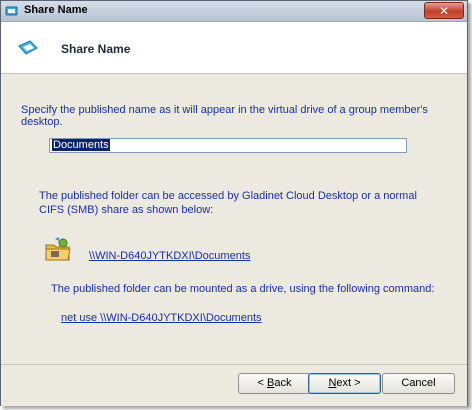 The width and height of the screenshot is (472, 410). What do you see at coordinates (11, 11) in the screenshot?
I see `app-icon` at bounding box center [11, 11].